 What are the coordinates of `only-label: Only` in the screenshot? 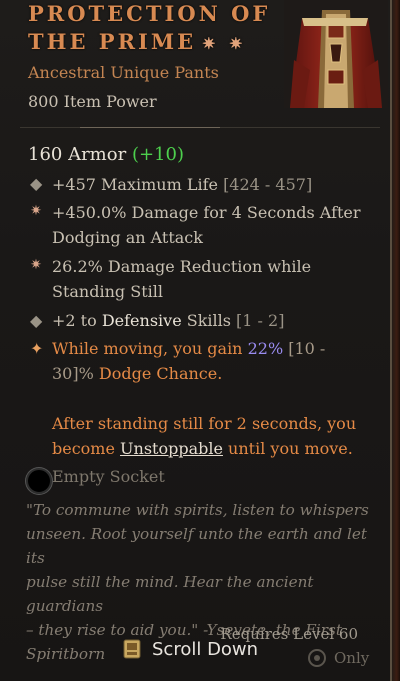 It's located at (352, 658).